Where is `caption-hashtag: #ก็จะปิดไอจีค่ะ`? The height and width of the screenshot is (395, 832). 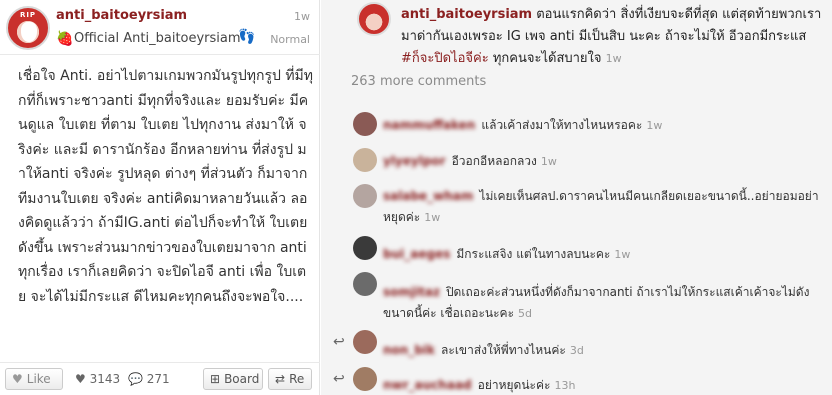
caption-hashtag: #ก็จะปิดไอจีค่ะ is located at coordinates (445, 58).